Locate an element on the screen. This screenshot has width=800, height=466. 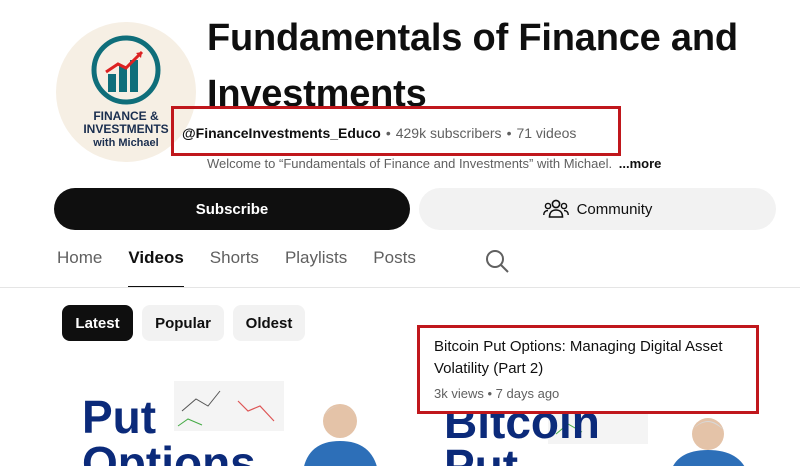
video-thumbnail: Put Options is located at coordinates (237, 423).